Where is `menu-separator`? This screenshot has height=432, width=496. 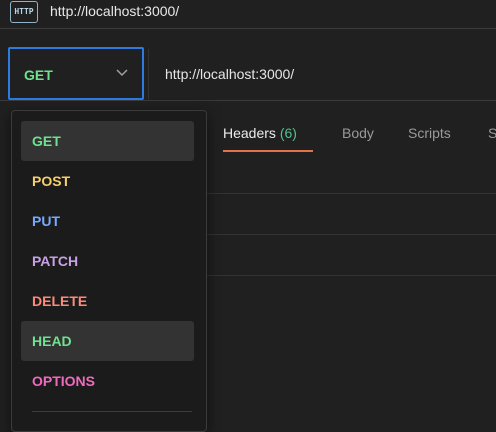 menu-separator is located at coordinates (112, 411).